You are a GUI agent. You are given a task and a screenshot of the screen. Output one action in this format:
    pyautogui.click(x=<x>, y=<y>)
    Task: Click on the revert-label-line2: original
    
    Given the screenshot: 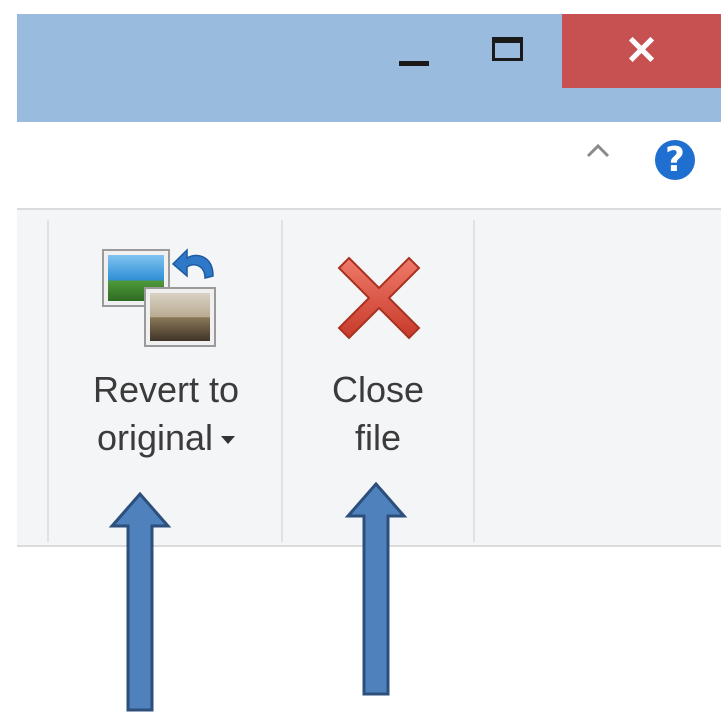 What is the action you would take?
    pyautogui.click(x=166, y=438)
    